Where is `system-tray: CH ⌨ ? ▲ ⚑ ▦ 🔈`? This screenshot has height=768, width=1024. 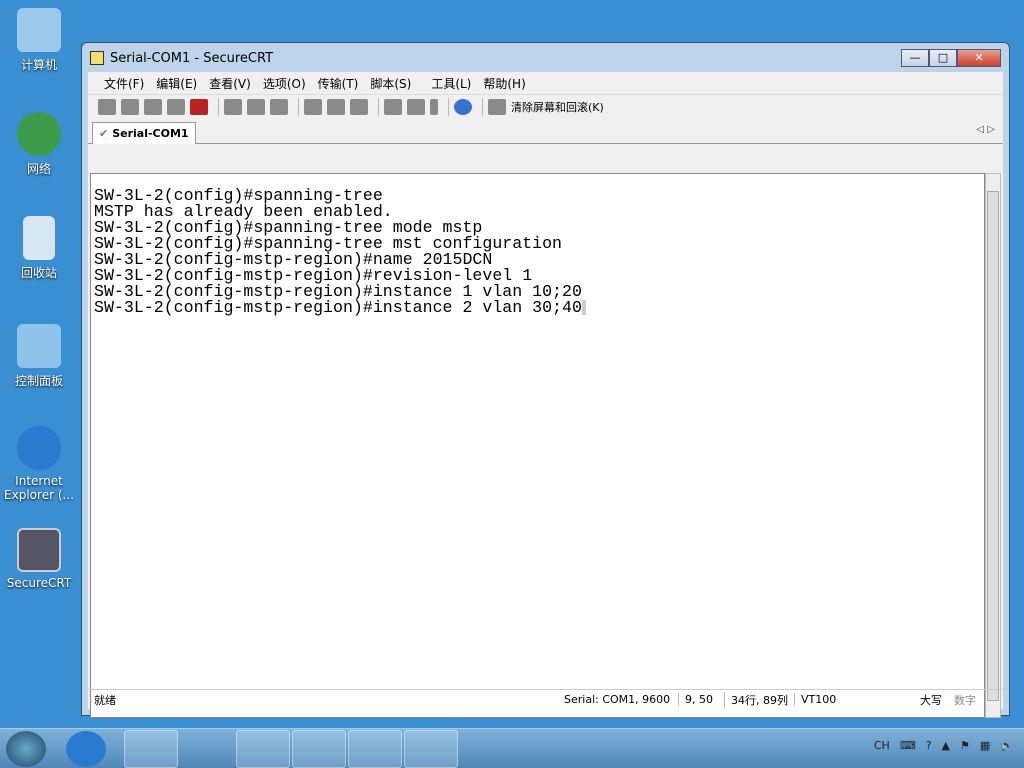
system-tray: CH ⌨ ? ▲ ⚑ ▦ 🔈 is located at coordinates (944, 745).